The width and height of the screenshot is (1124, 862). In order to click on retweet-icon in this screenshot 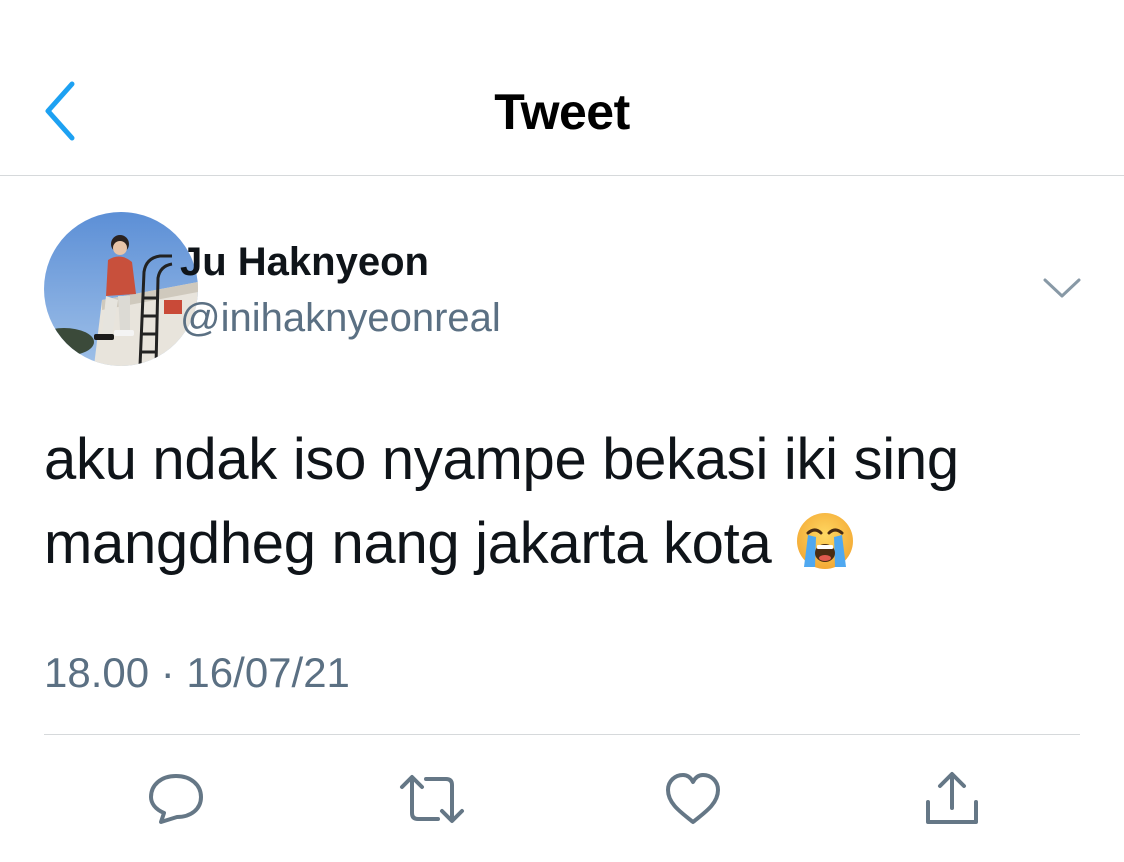, I will do `click(432, 799)`.